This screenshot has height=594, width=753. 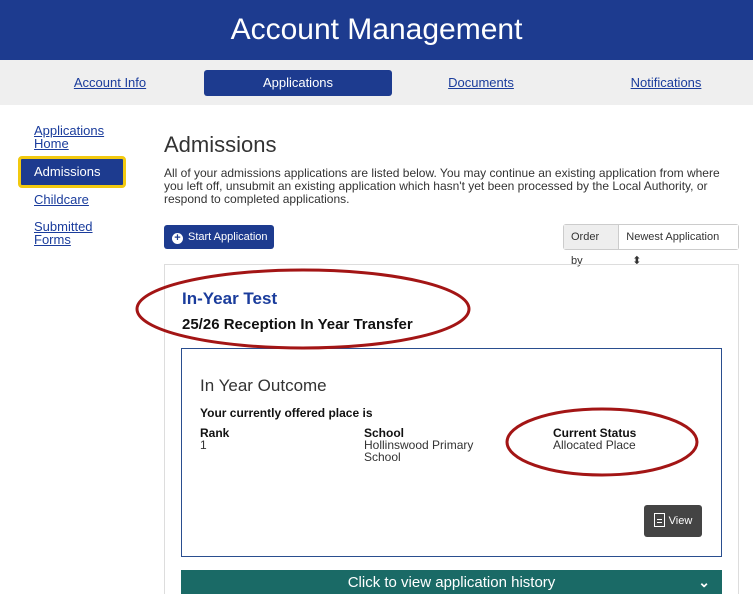 What do you see at coordinates (230, 298) in the screenshot?
I see `application-name: In-Year Test` at bounding box center [230, 298].